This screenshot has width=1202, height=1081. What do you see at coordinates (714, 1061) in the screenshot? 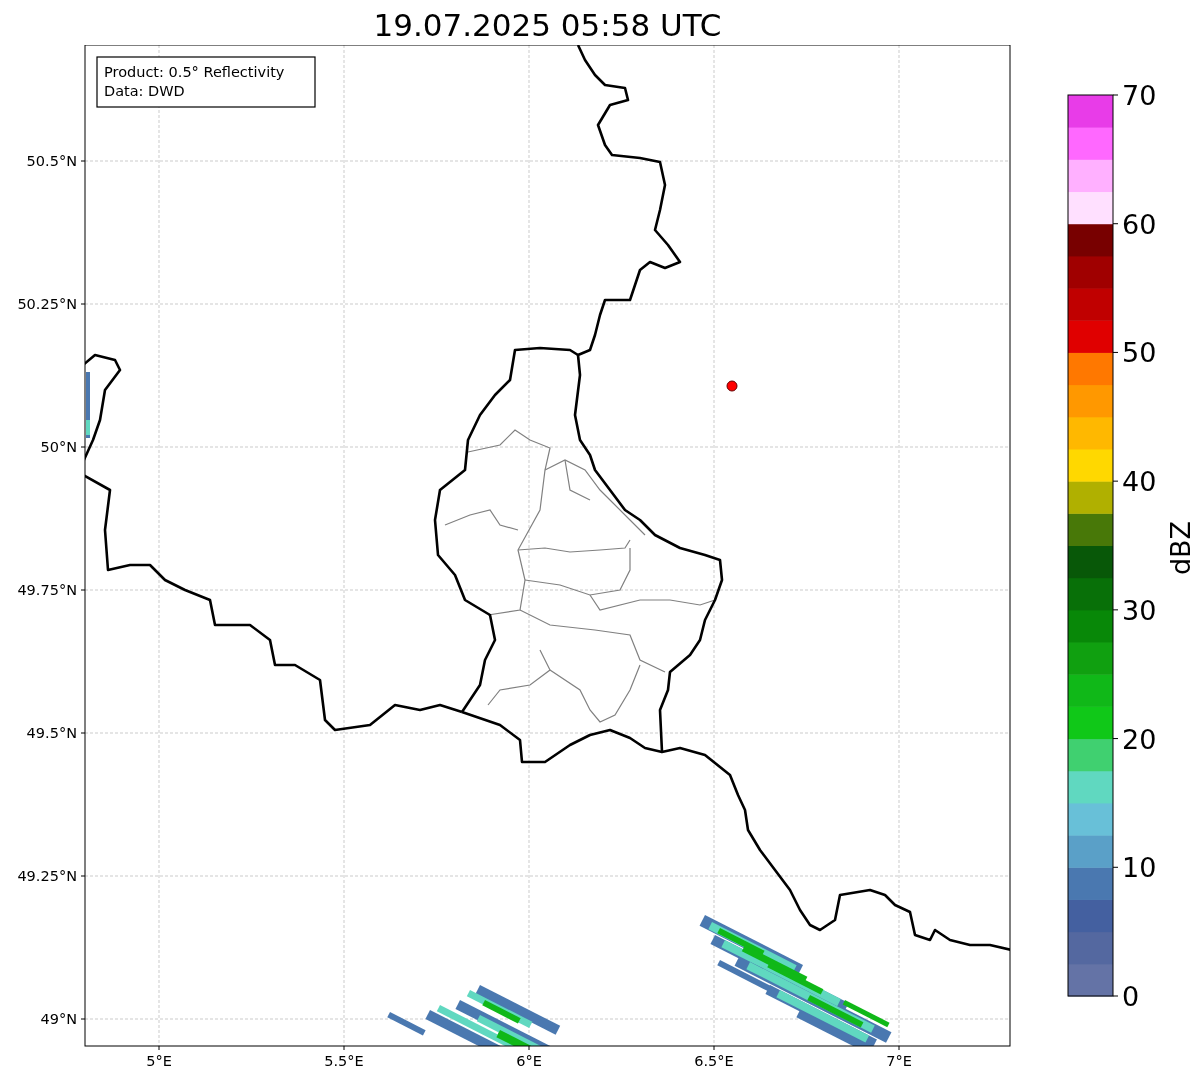
I see `axis-tick-label: 6.5°E` at bounding box center [714, 1061].